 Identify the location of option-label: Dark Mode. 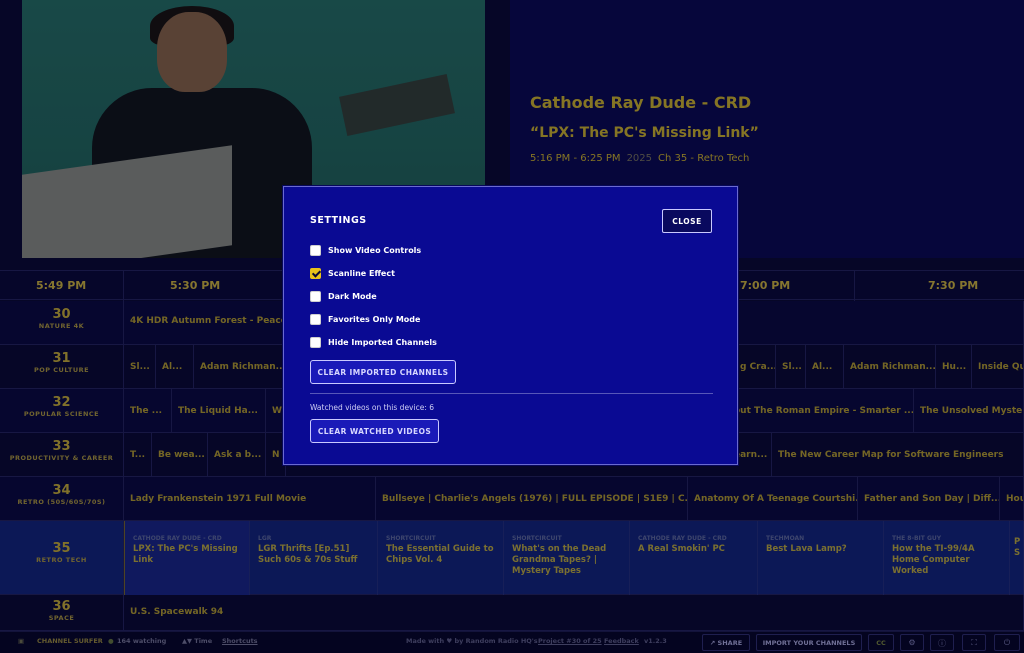
(352, 296).